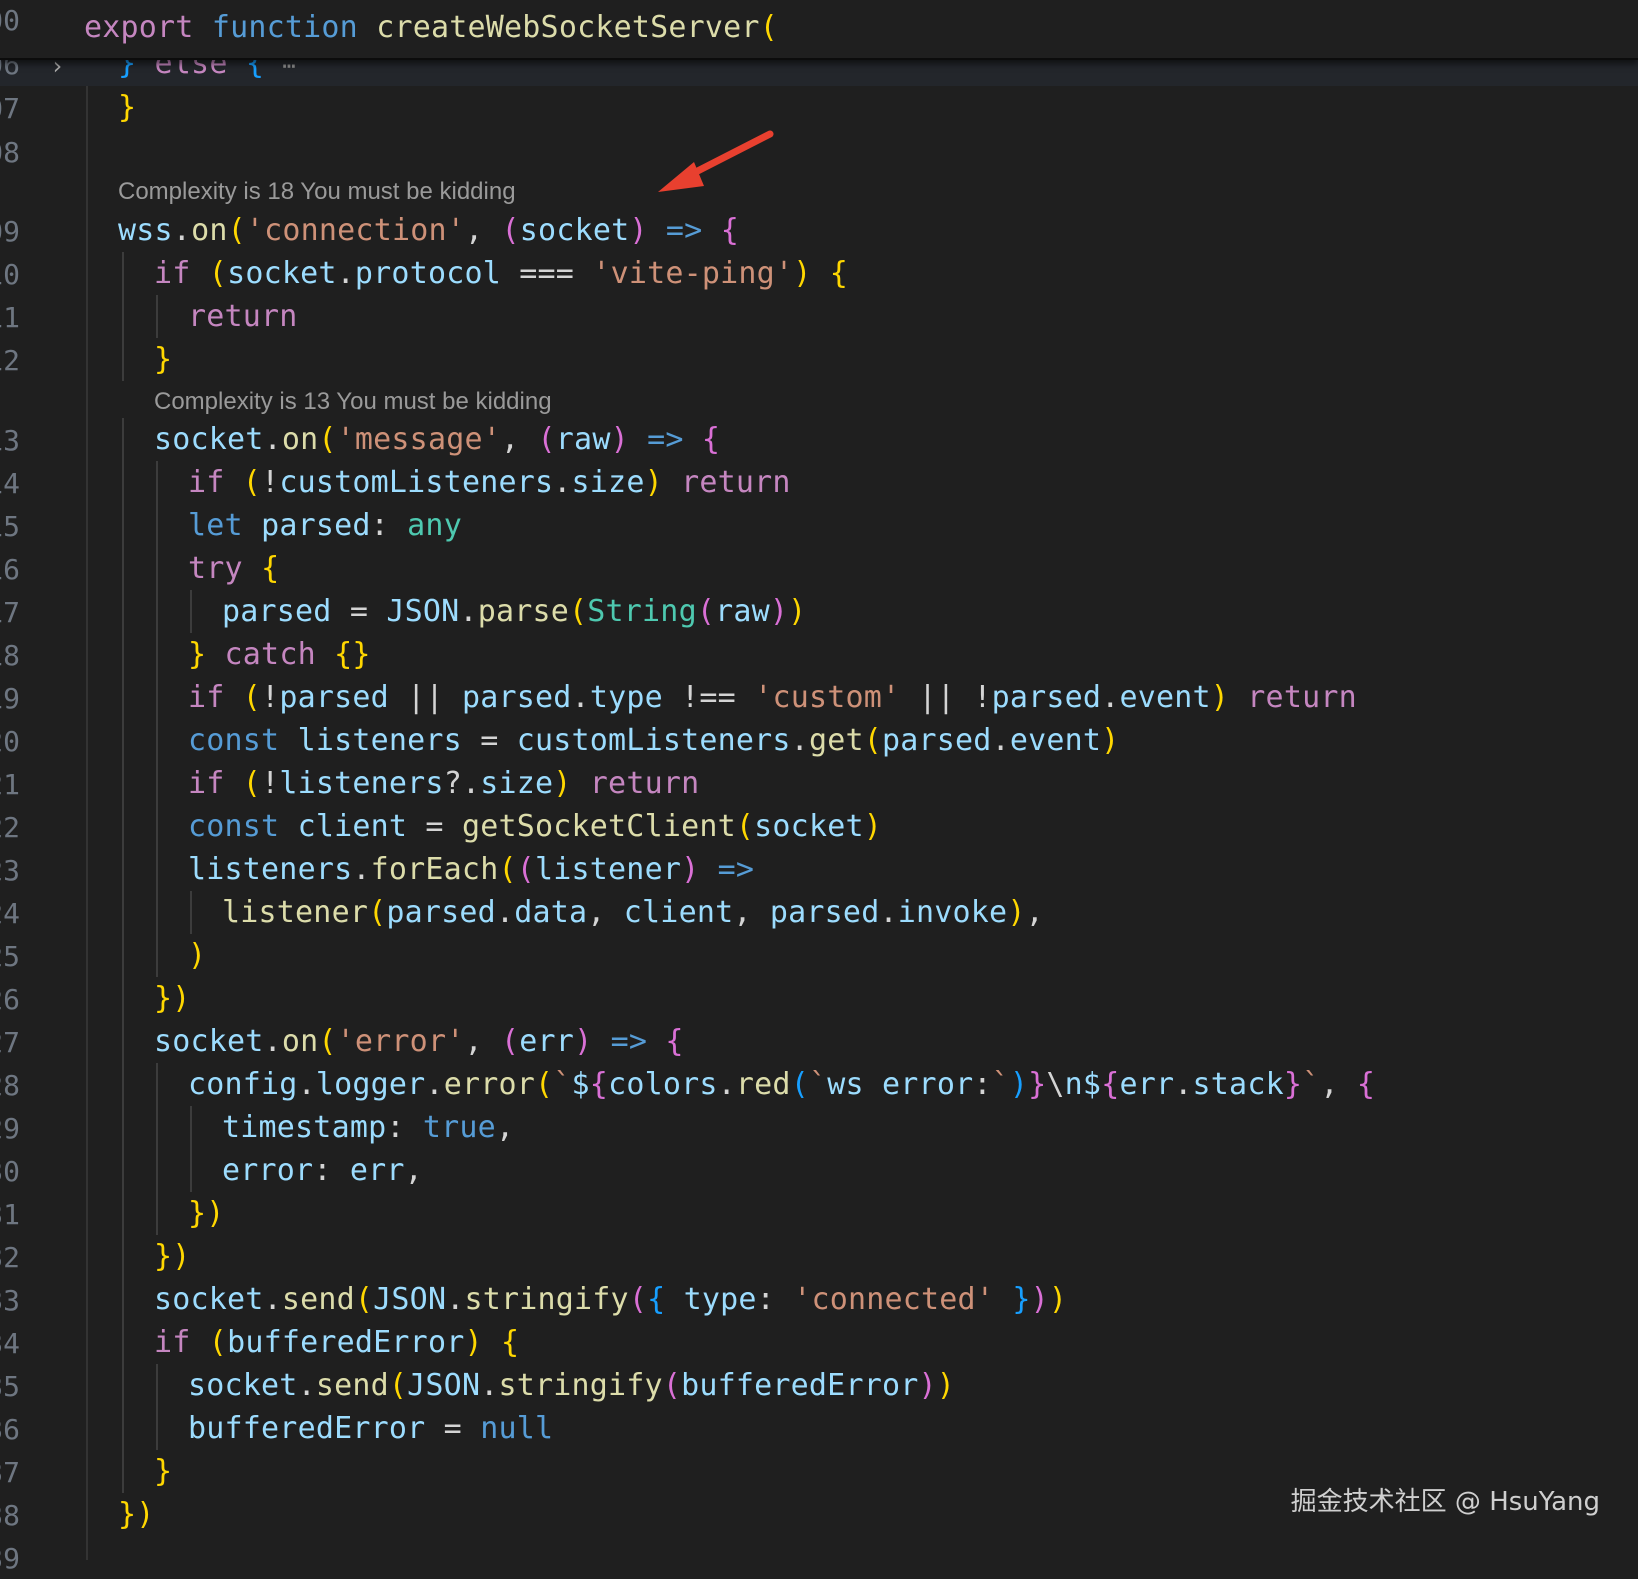 This screenshot has height=1579, width=1638. I want to click on code-line: 17 parsed = JSON.parse(String(raw)), so click(819, 611).